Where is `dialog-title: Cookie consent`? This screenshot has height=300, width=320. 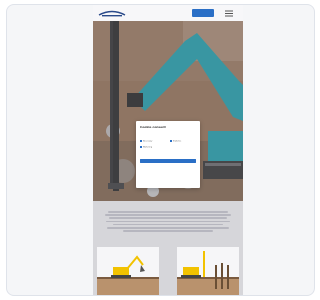 dialog-title: Cookie consent is located at coordinates (153, 127).